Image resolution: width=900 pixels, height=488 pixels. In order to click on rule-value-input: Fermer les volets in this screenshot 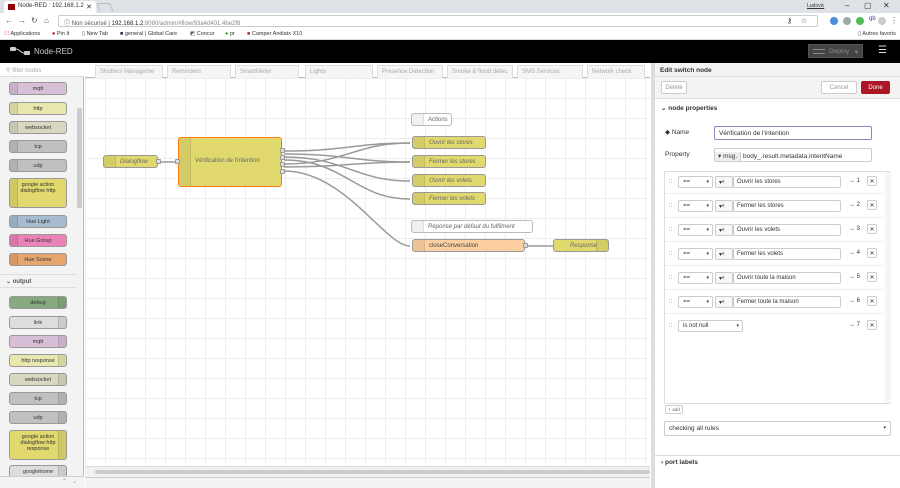, I will do `click(787, 254)`.